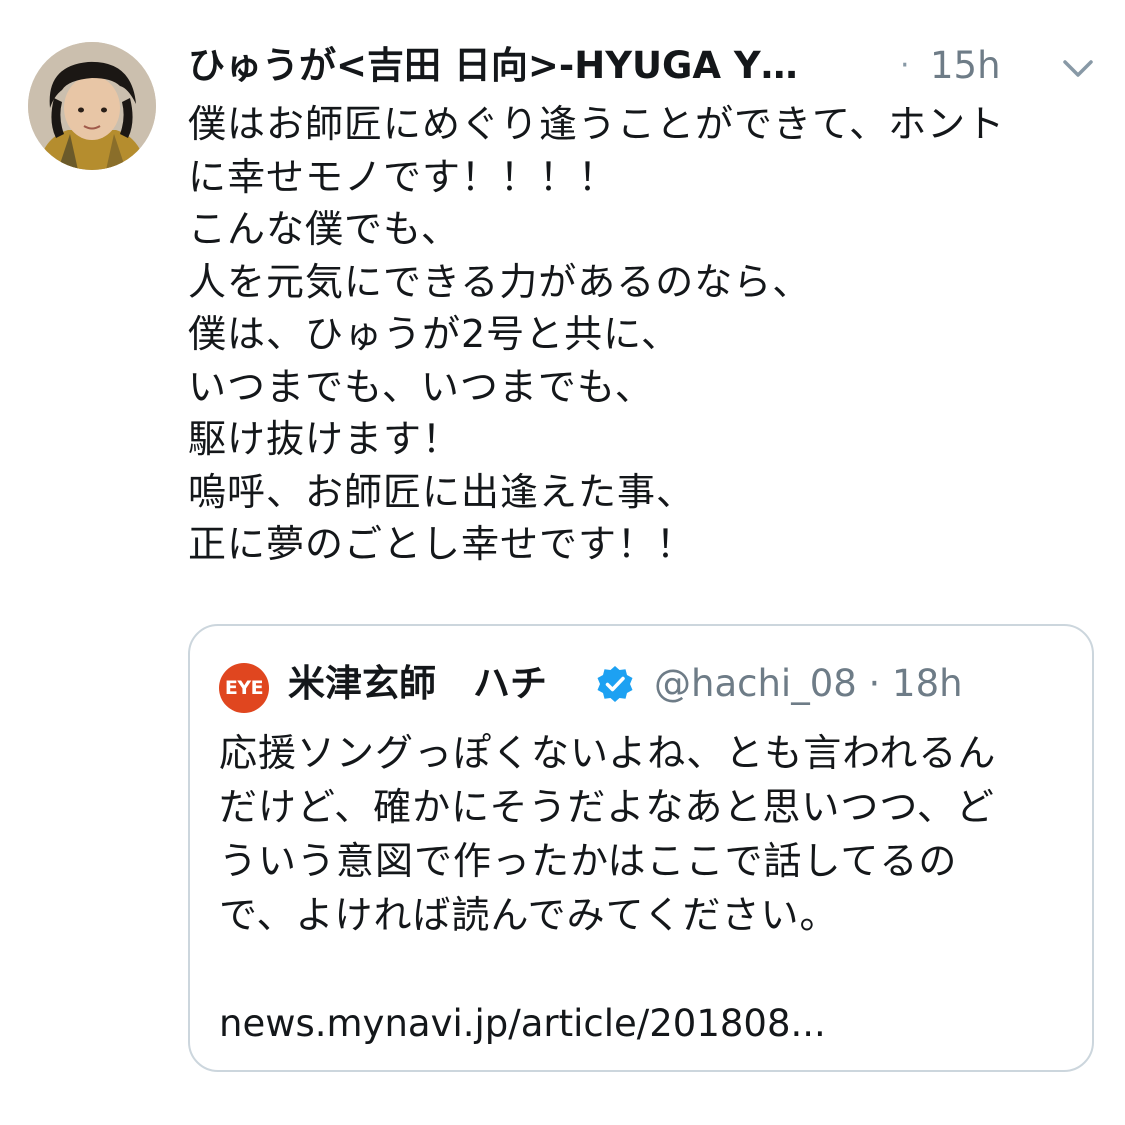  I want to click on avatar-image, so click(92, 106).